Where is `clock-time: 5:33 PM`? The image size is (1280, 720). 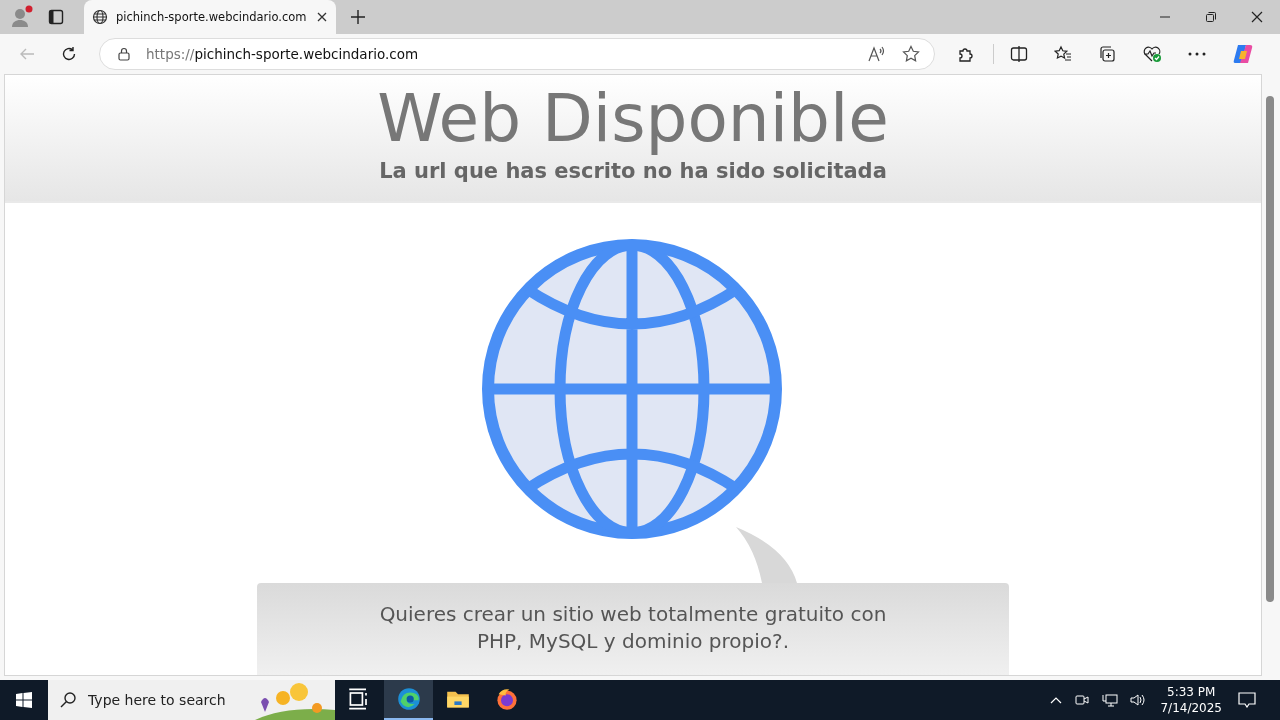 clock-time: 5:33 PM is located at coordinates (1191, 692).